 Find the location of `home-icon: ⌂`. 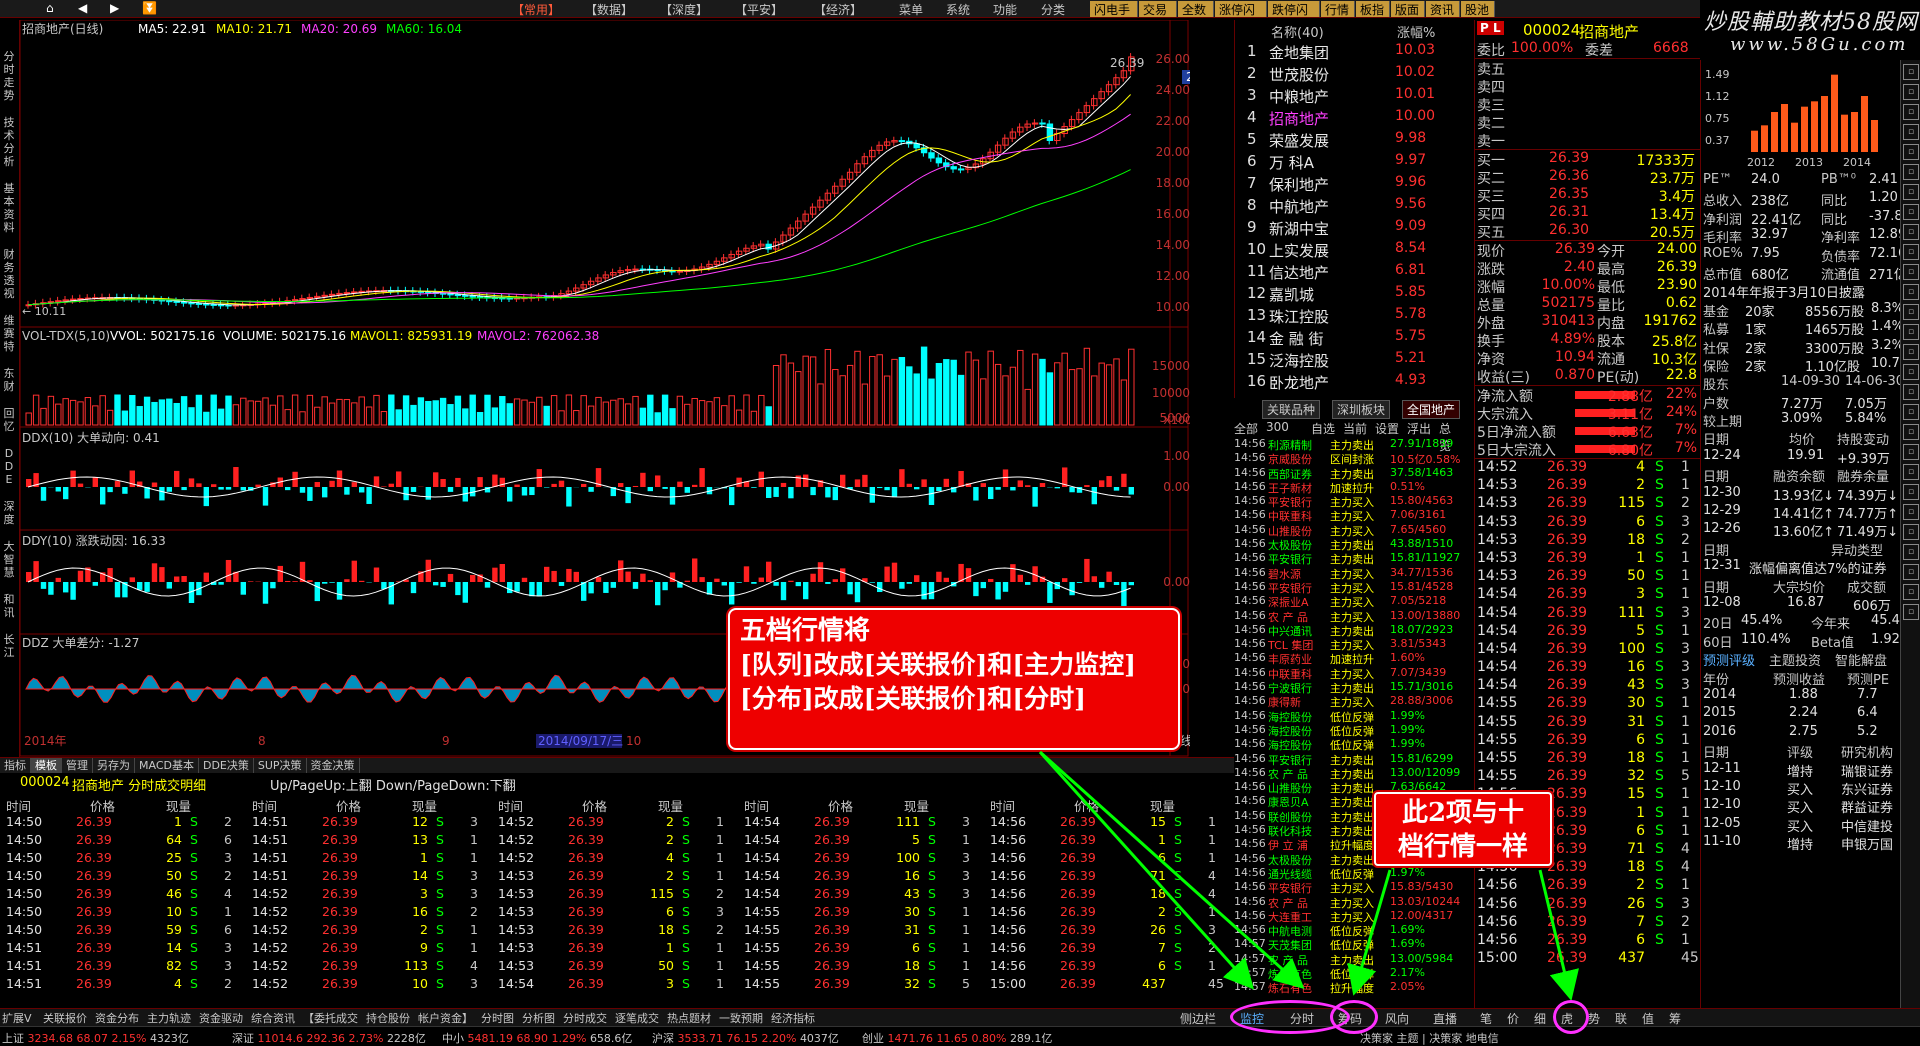

home-icon: ⌂ is located at coordinates (50, 9).